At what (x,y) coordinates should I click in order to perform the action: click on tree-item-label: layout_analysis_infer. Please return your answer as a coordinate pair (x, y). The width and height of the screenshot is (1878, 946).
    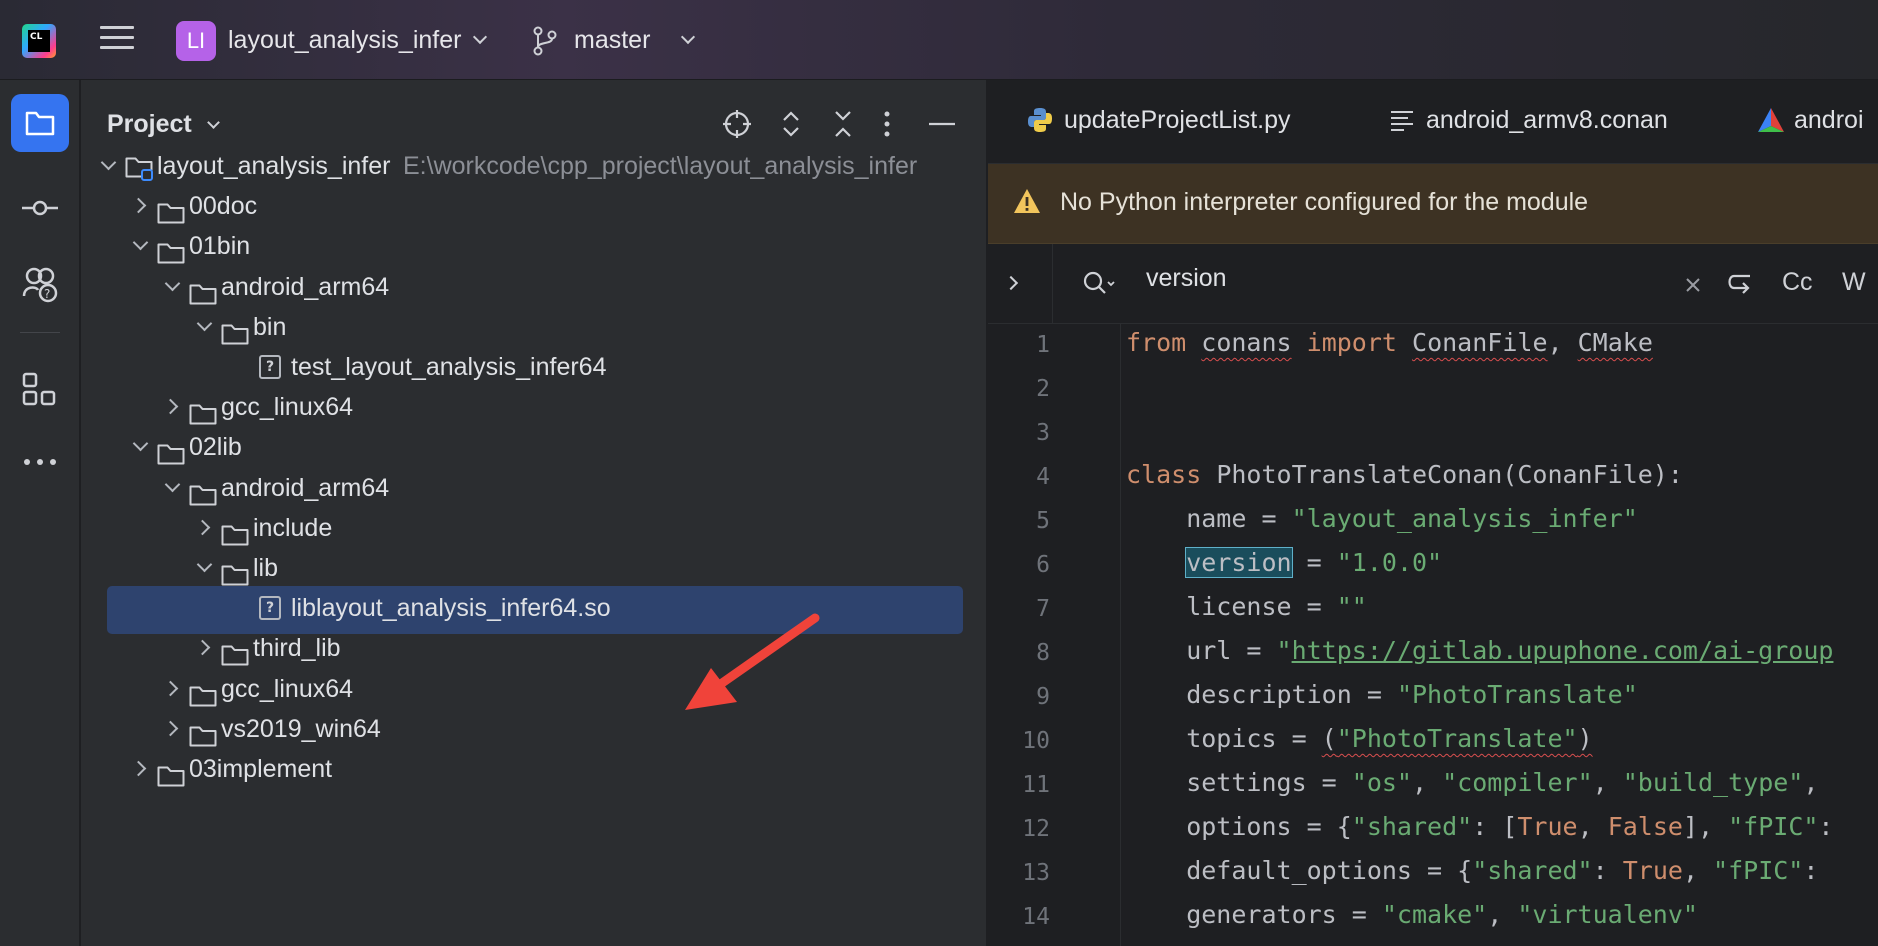
    Looking at the image, I should click on (274, 166).